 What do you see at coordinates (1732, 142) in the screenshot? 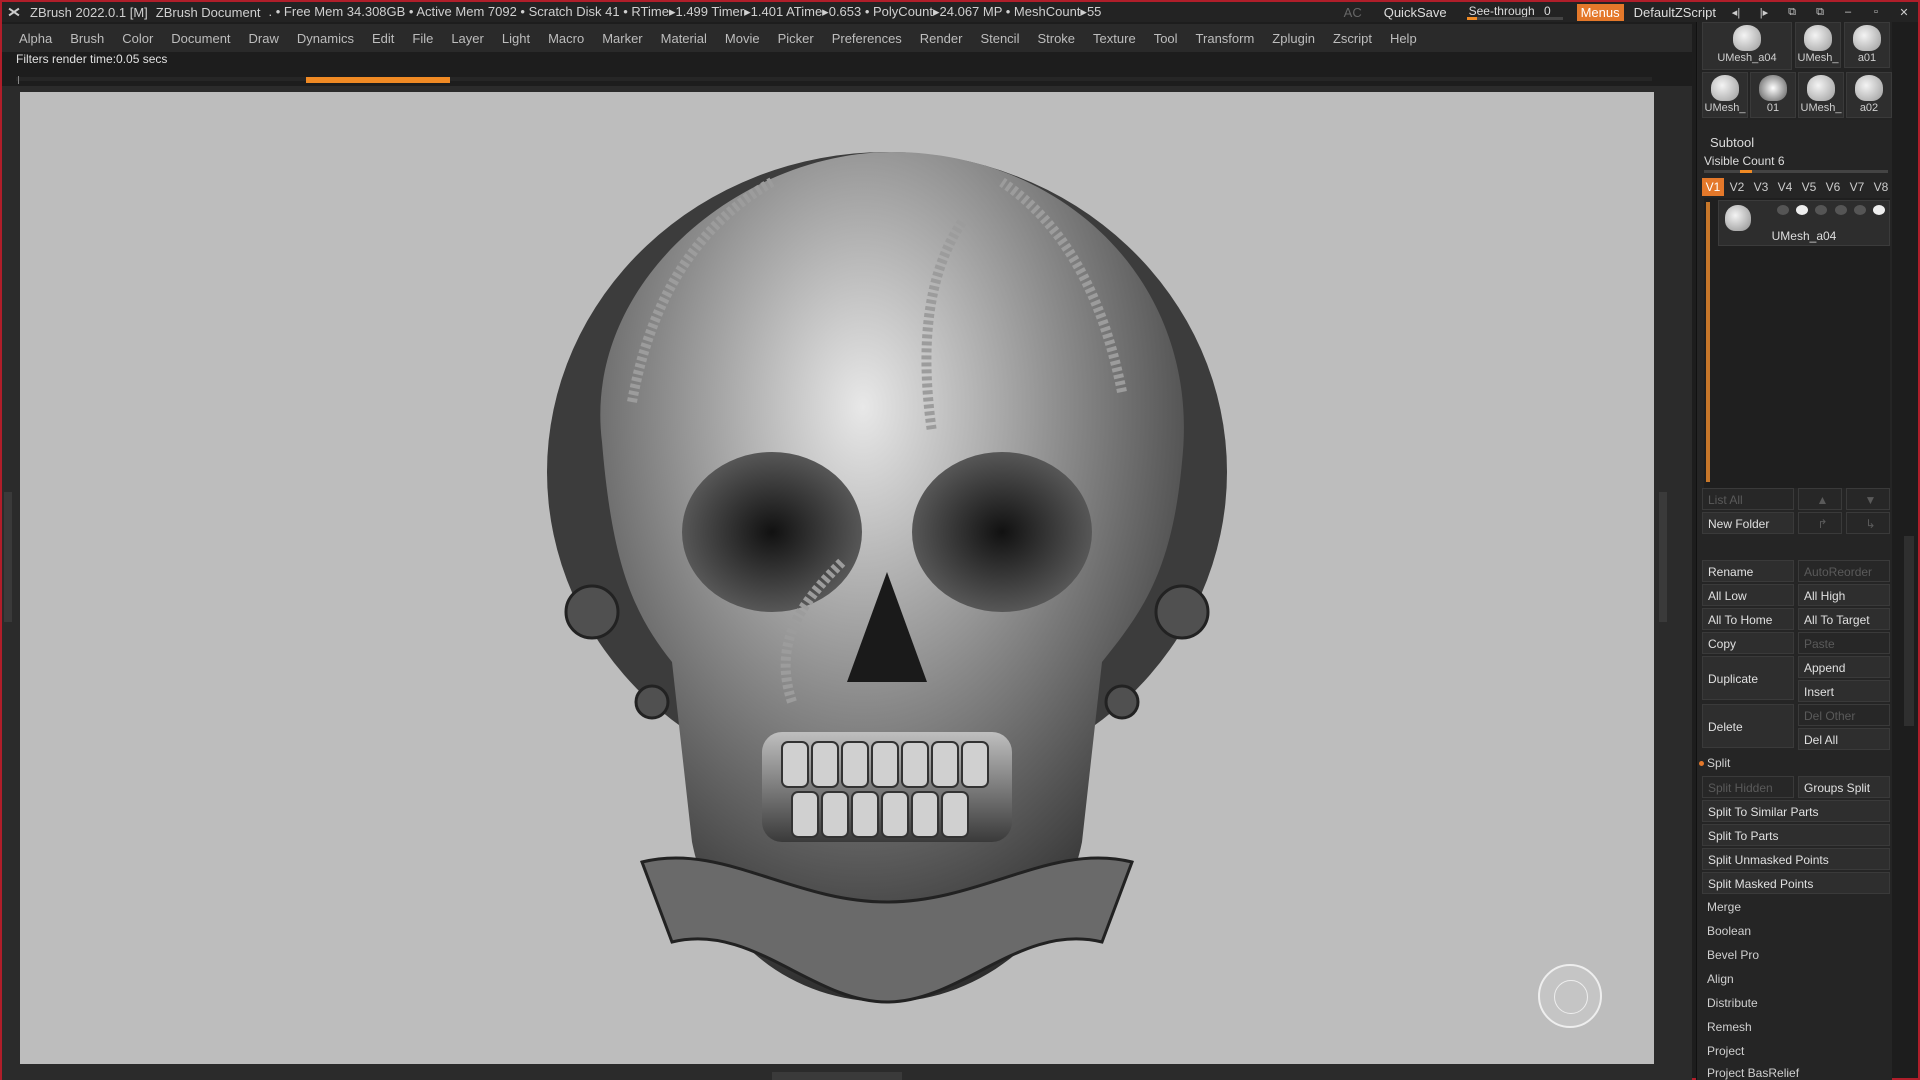
I see `subtool-title: Subtool` at bounding box center [1732, 142].